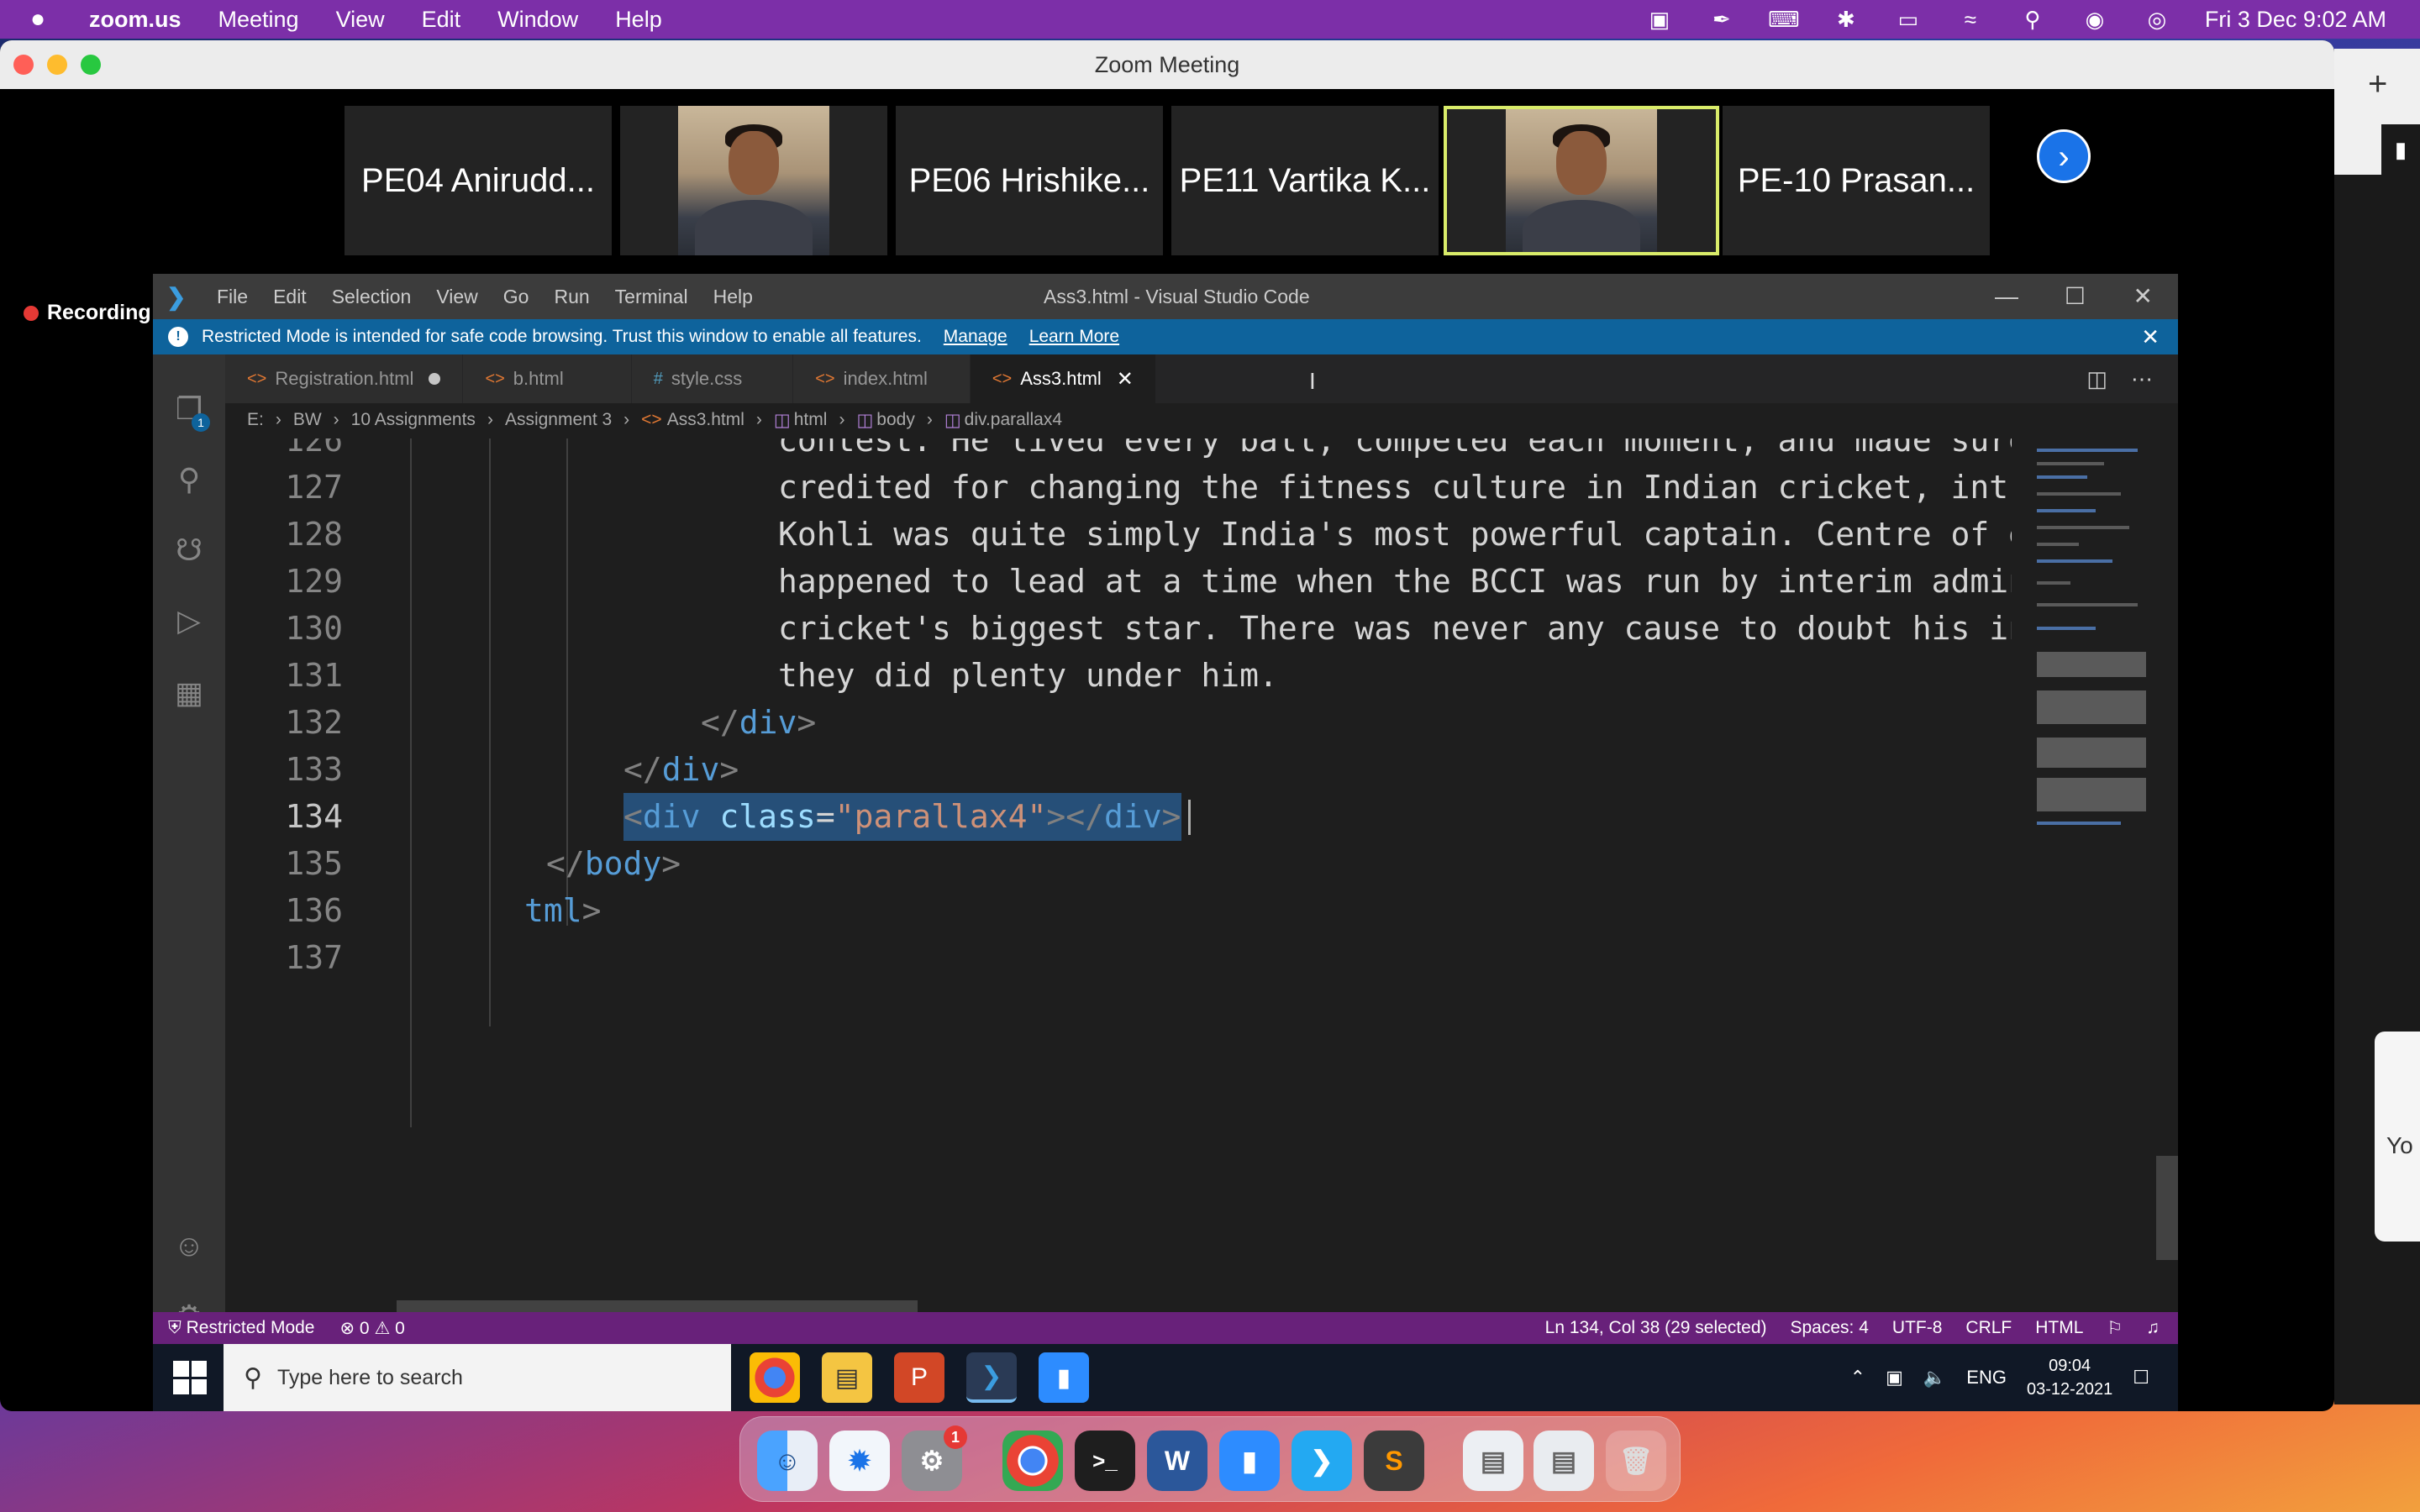 The image size is (2420, 1512). What do you see at coordinates (2059, 1328) in the screenshot?
I see `language-mode-status: HTML` at bounding box center [2059, 1328].